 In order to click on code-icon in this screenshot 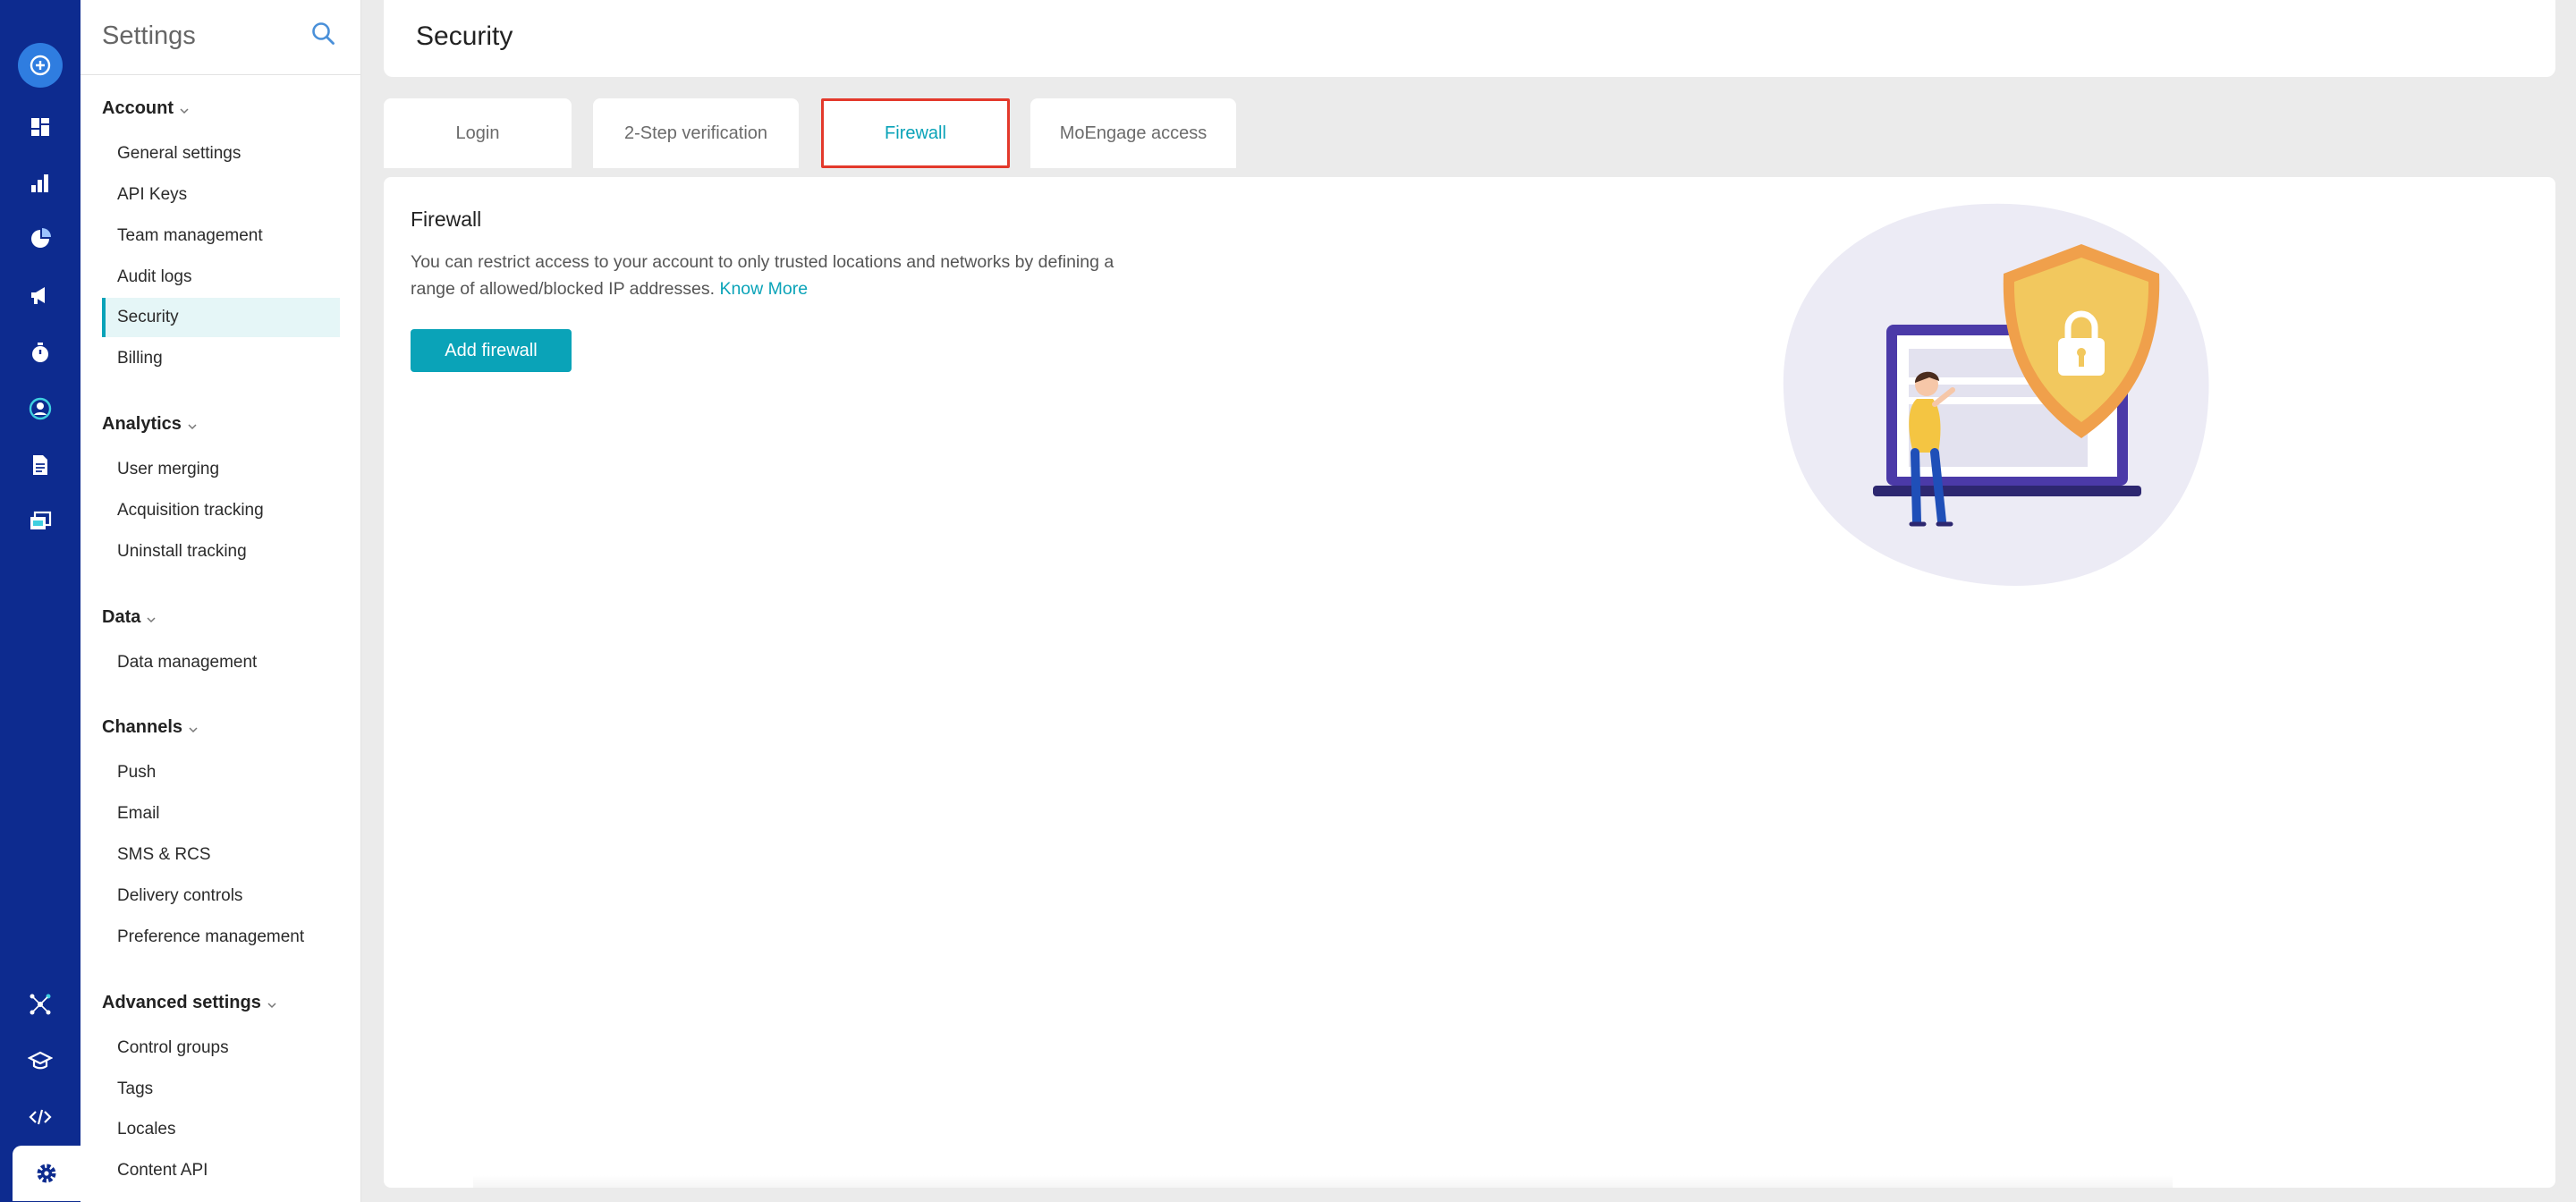, I will do `click(40, 1117)`.